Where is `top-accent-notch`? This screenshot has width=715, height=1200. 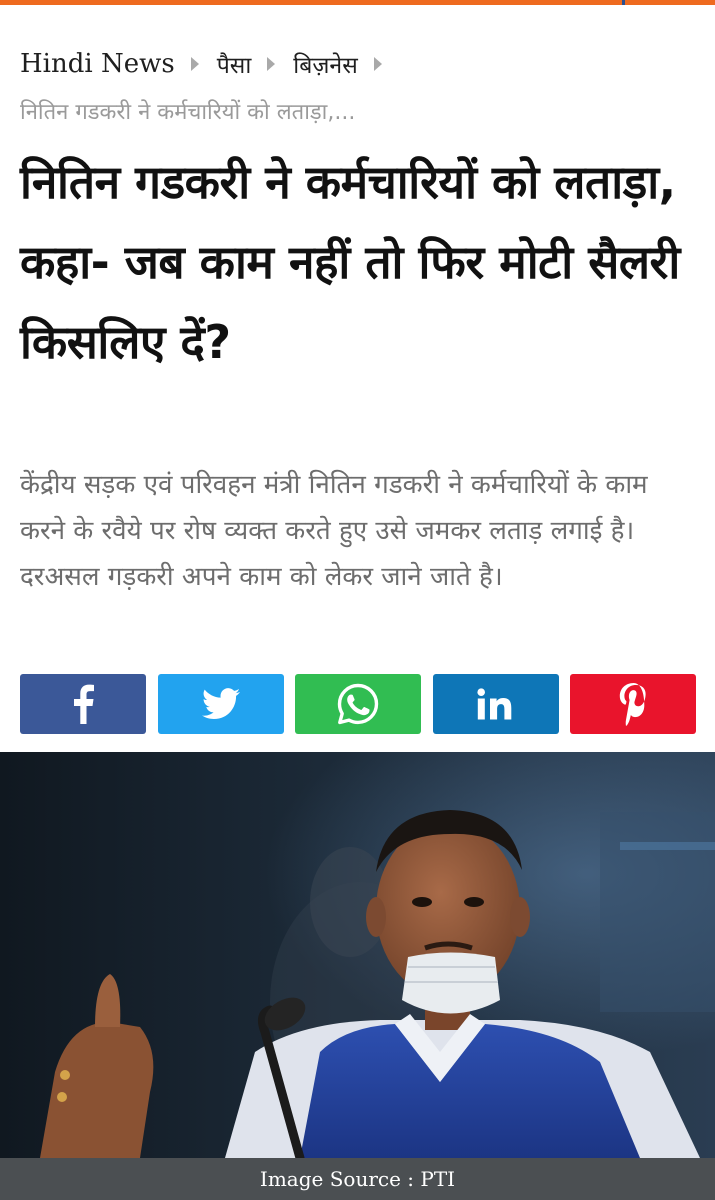 top-accent-notch is located at coordinates (623, 2).